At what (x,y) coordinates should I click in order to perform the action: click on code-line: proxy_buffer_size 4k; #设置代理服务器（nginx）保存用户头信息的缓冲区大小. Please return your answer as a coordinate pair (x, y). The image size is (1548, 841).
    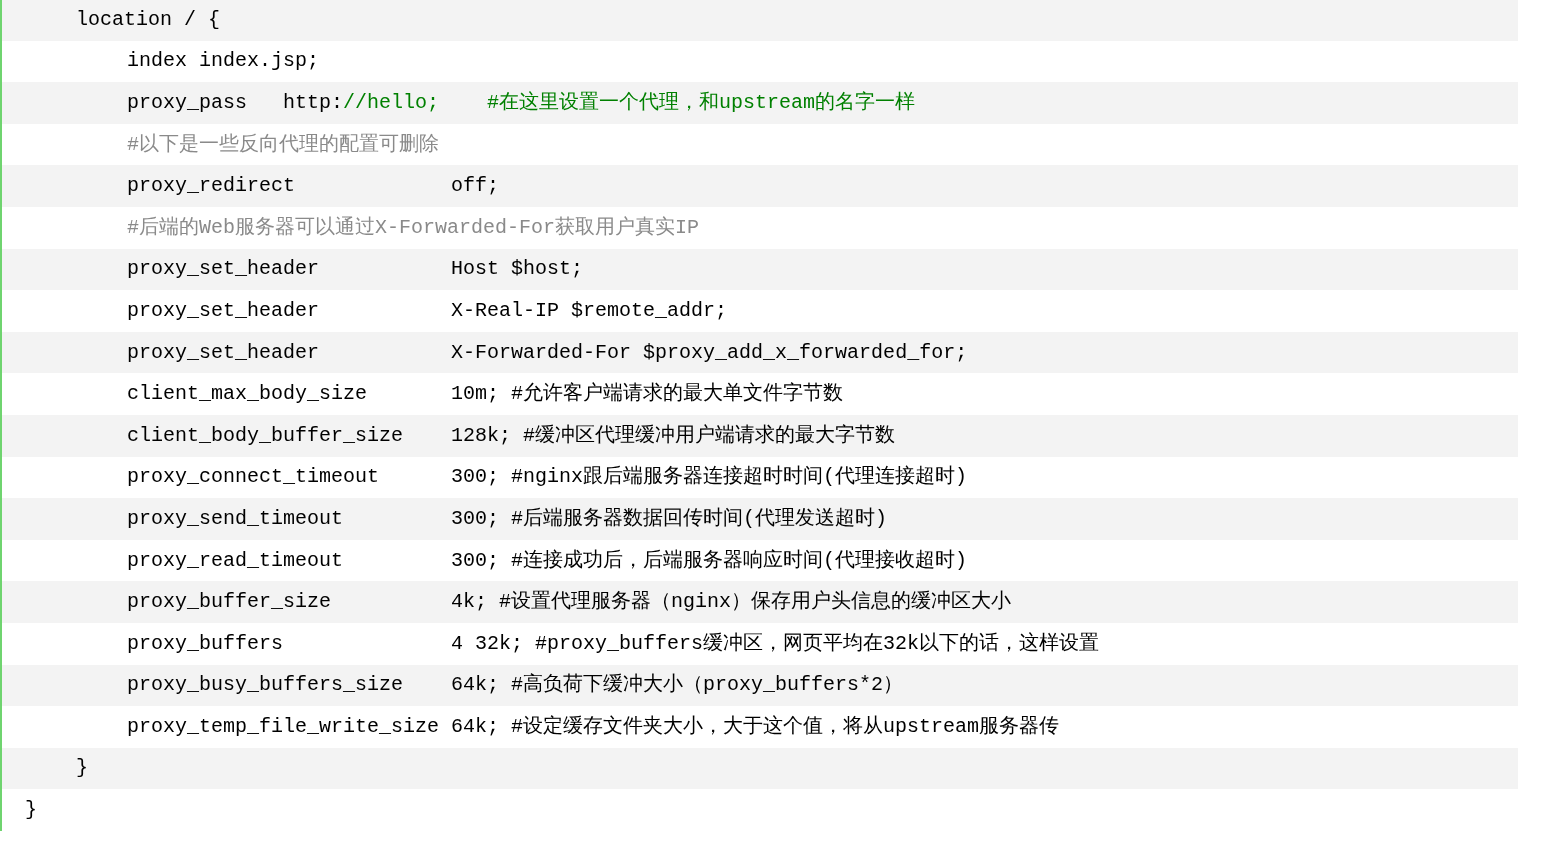
    Looking at the image, I should click on (569, 602).